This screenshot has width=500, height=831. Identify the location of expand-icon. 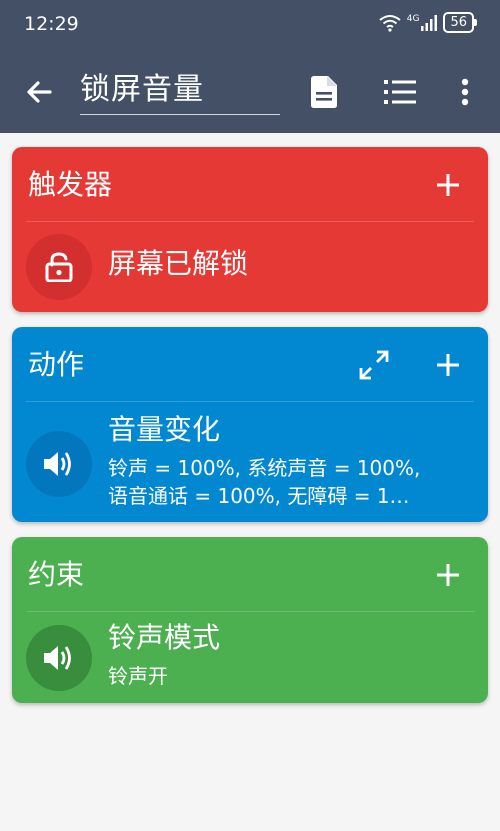
(374, 365).